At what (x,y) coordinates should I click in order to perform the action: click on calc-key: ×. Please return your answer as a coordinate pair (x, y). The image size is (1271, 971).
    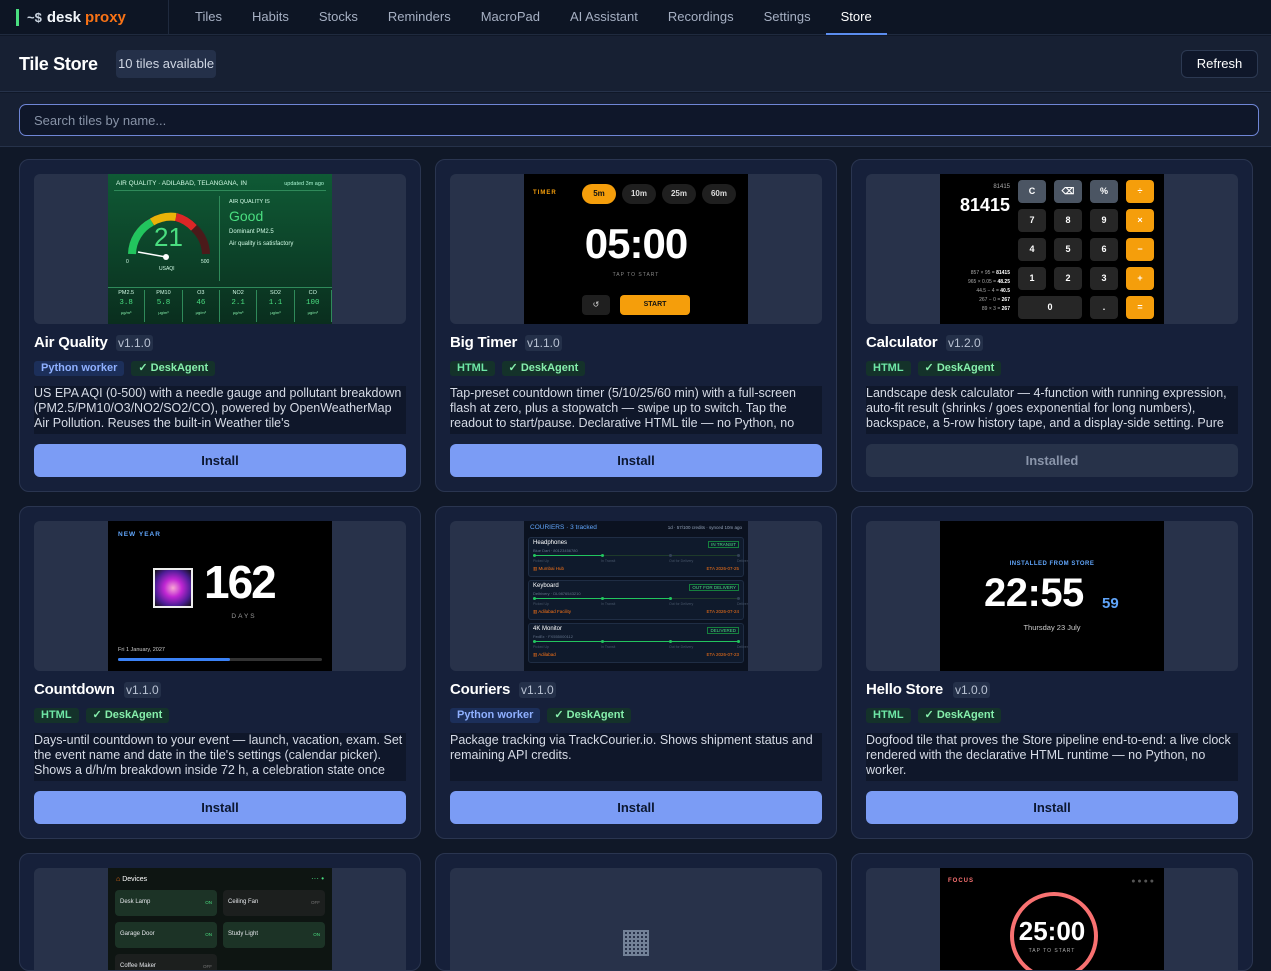
    Looking at the image, I should click on (1140, 220).